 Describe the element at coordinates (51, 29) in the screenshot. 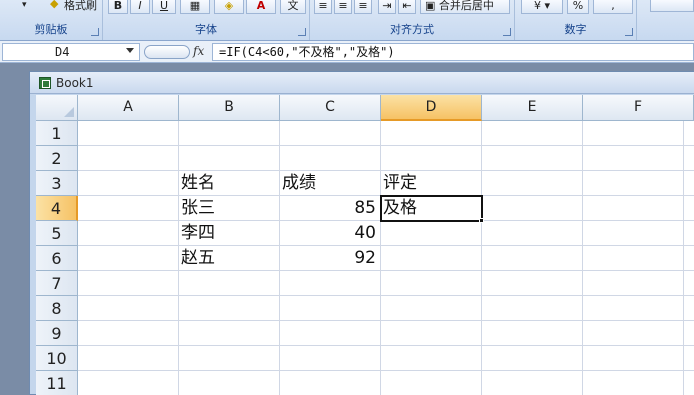

I see `clipboard-group-label: 剪贴板` at that location.